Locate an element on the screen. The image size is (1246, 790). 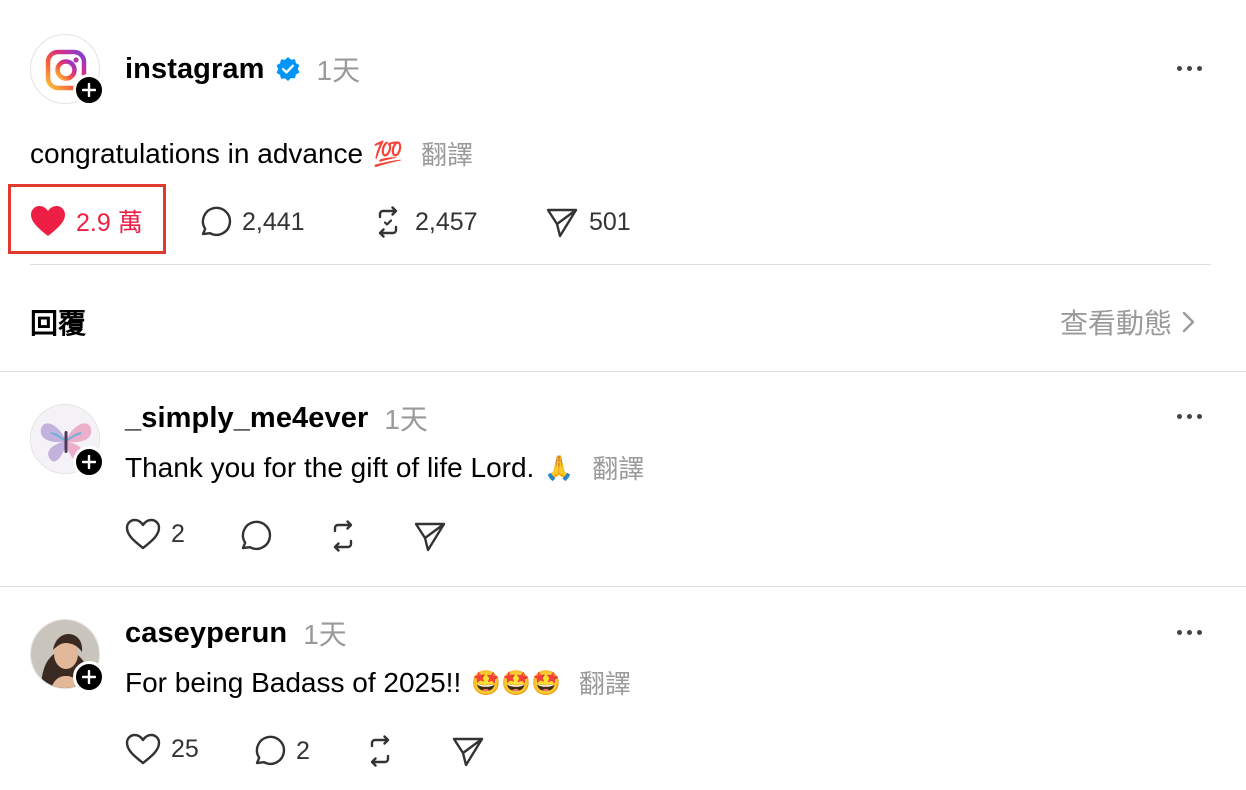
reply-like-count: 2 is located at coordinates (178, 533).